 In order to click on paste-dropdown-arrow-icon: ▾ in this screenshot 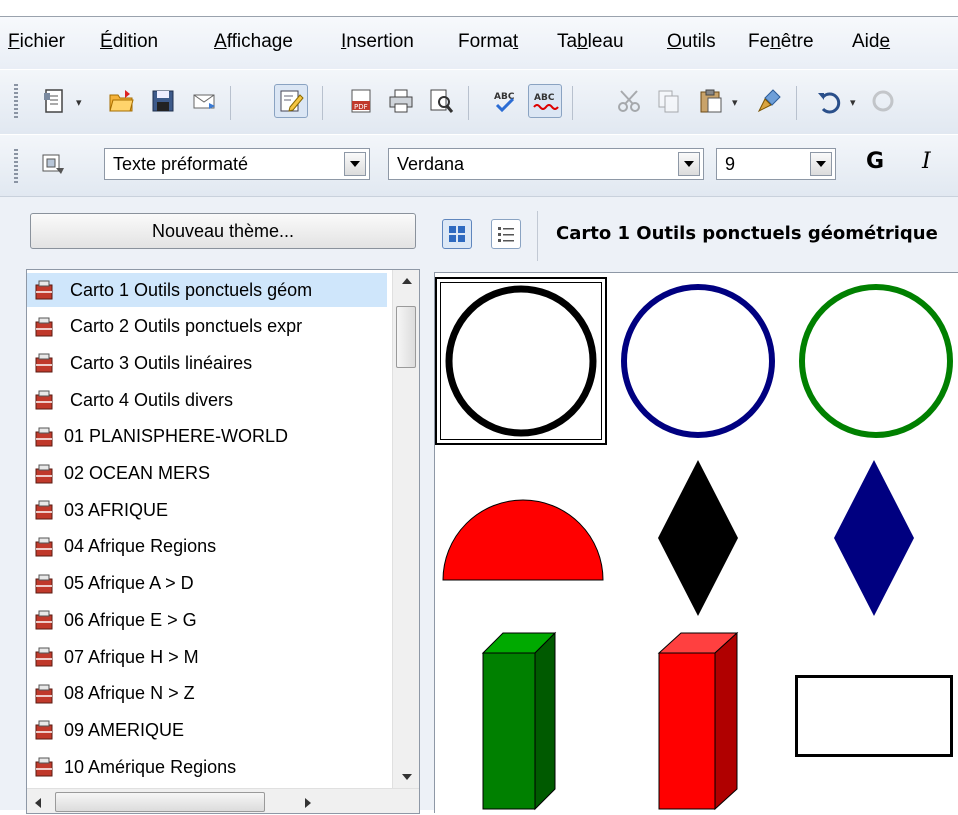, I will do `click(735, 102)`.